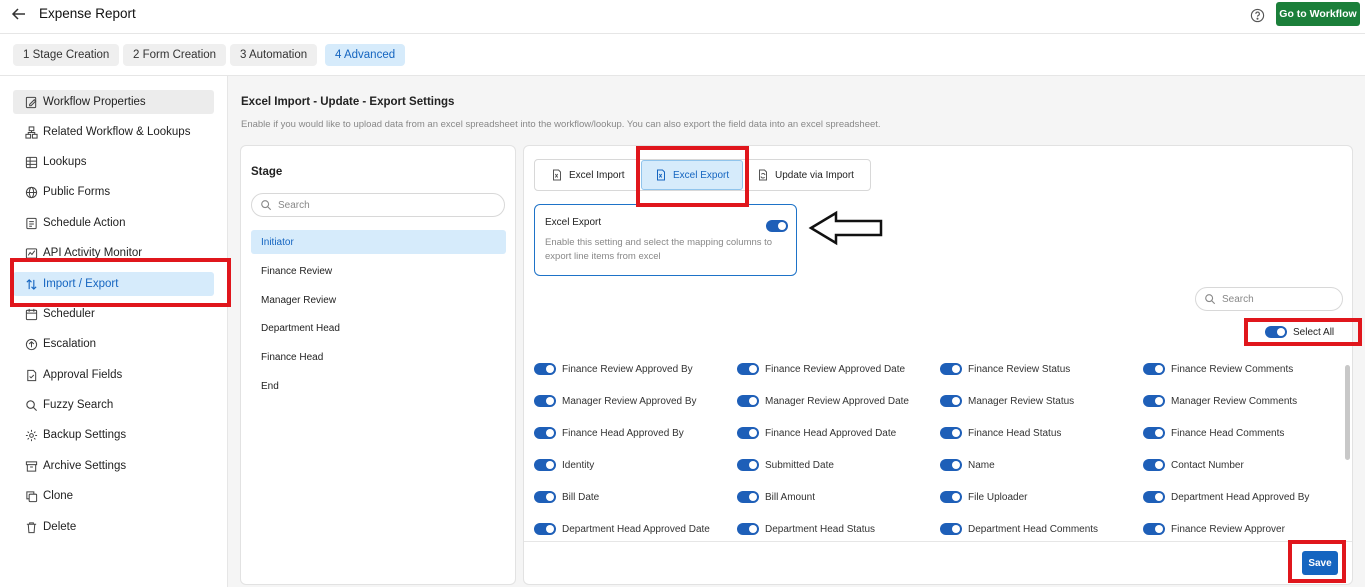 This screenshot has height=587, width=1365. What do you see at coordinates (1320, 563) in the screenshot?
I see `save-button: Save` at bounding box center [1320, 563].